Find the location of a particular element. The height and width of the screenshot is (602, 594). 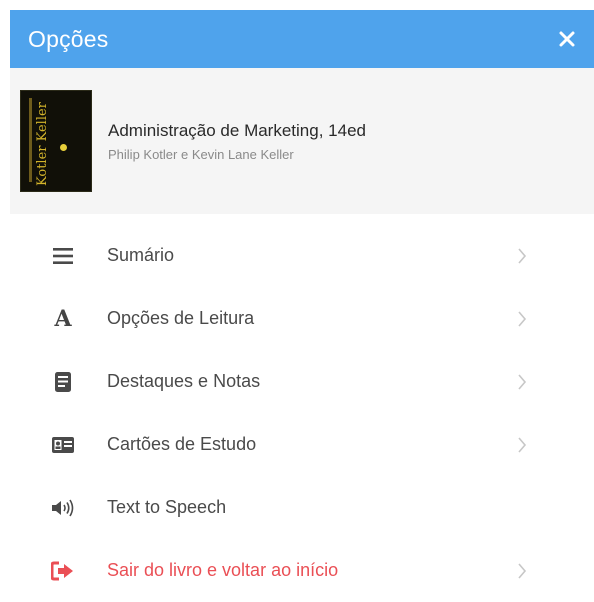

menu-item-label: Sair do livro e voltar ao início is located at coordinates (223, 570).